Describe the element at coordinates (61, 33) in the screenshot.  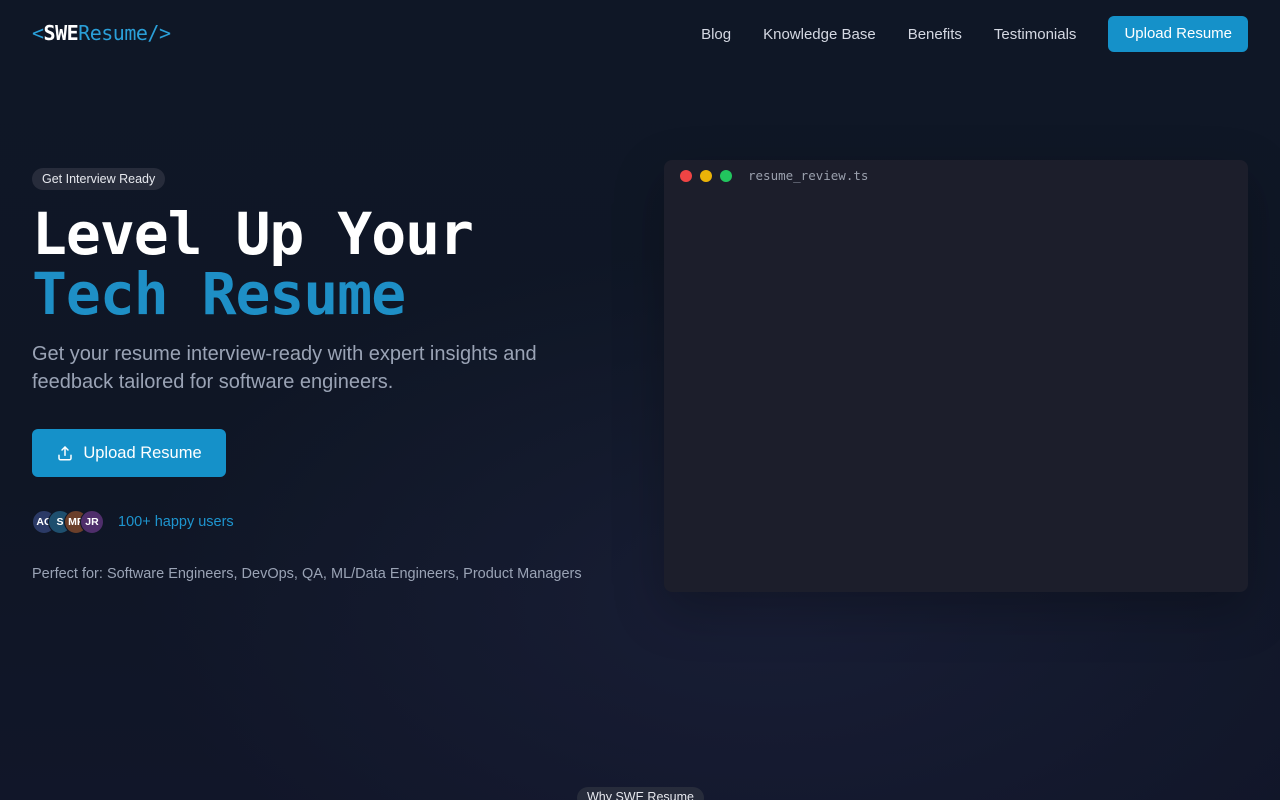
I see `logo-swe: SWE` at that location.